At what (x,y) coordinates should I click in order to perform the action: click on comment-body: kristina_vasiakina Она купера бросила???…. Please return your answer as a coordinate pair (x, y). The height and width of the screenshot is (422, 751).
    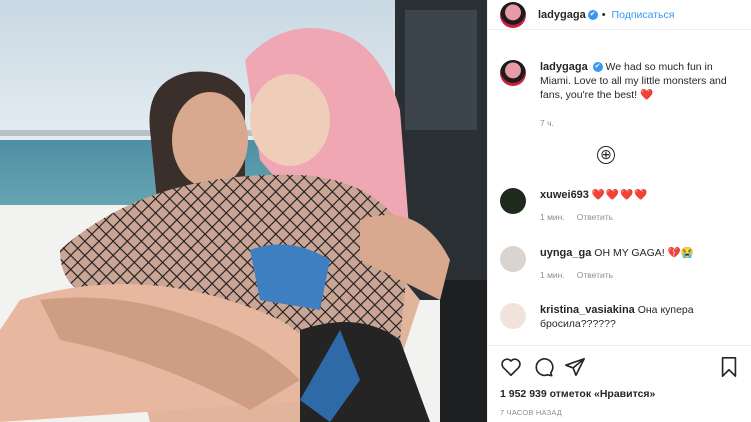
    Looking at the image, I should click on (638, 317).